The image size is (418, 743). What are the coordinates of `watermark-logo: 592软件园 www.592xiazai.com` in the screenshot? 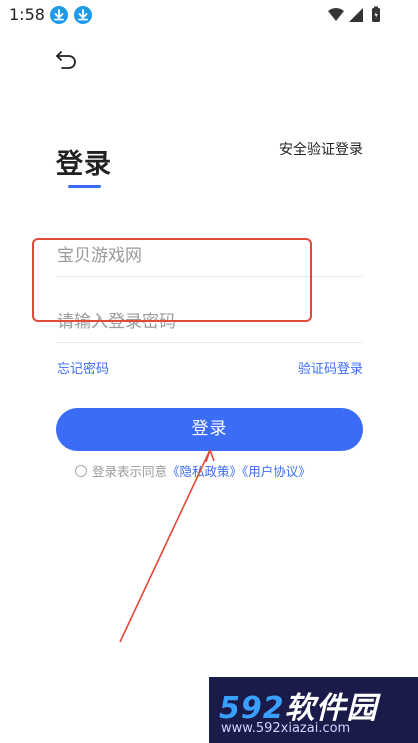 It's located at (313, 710).